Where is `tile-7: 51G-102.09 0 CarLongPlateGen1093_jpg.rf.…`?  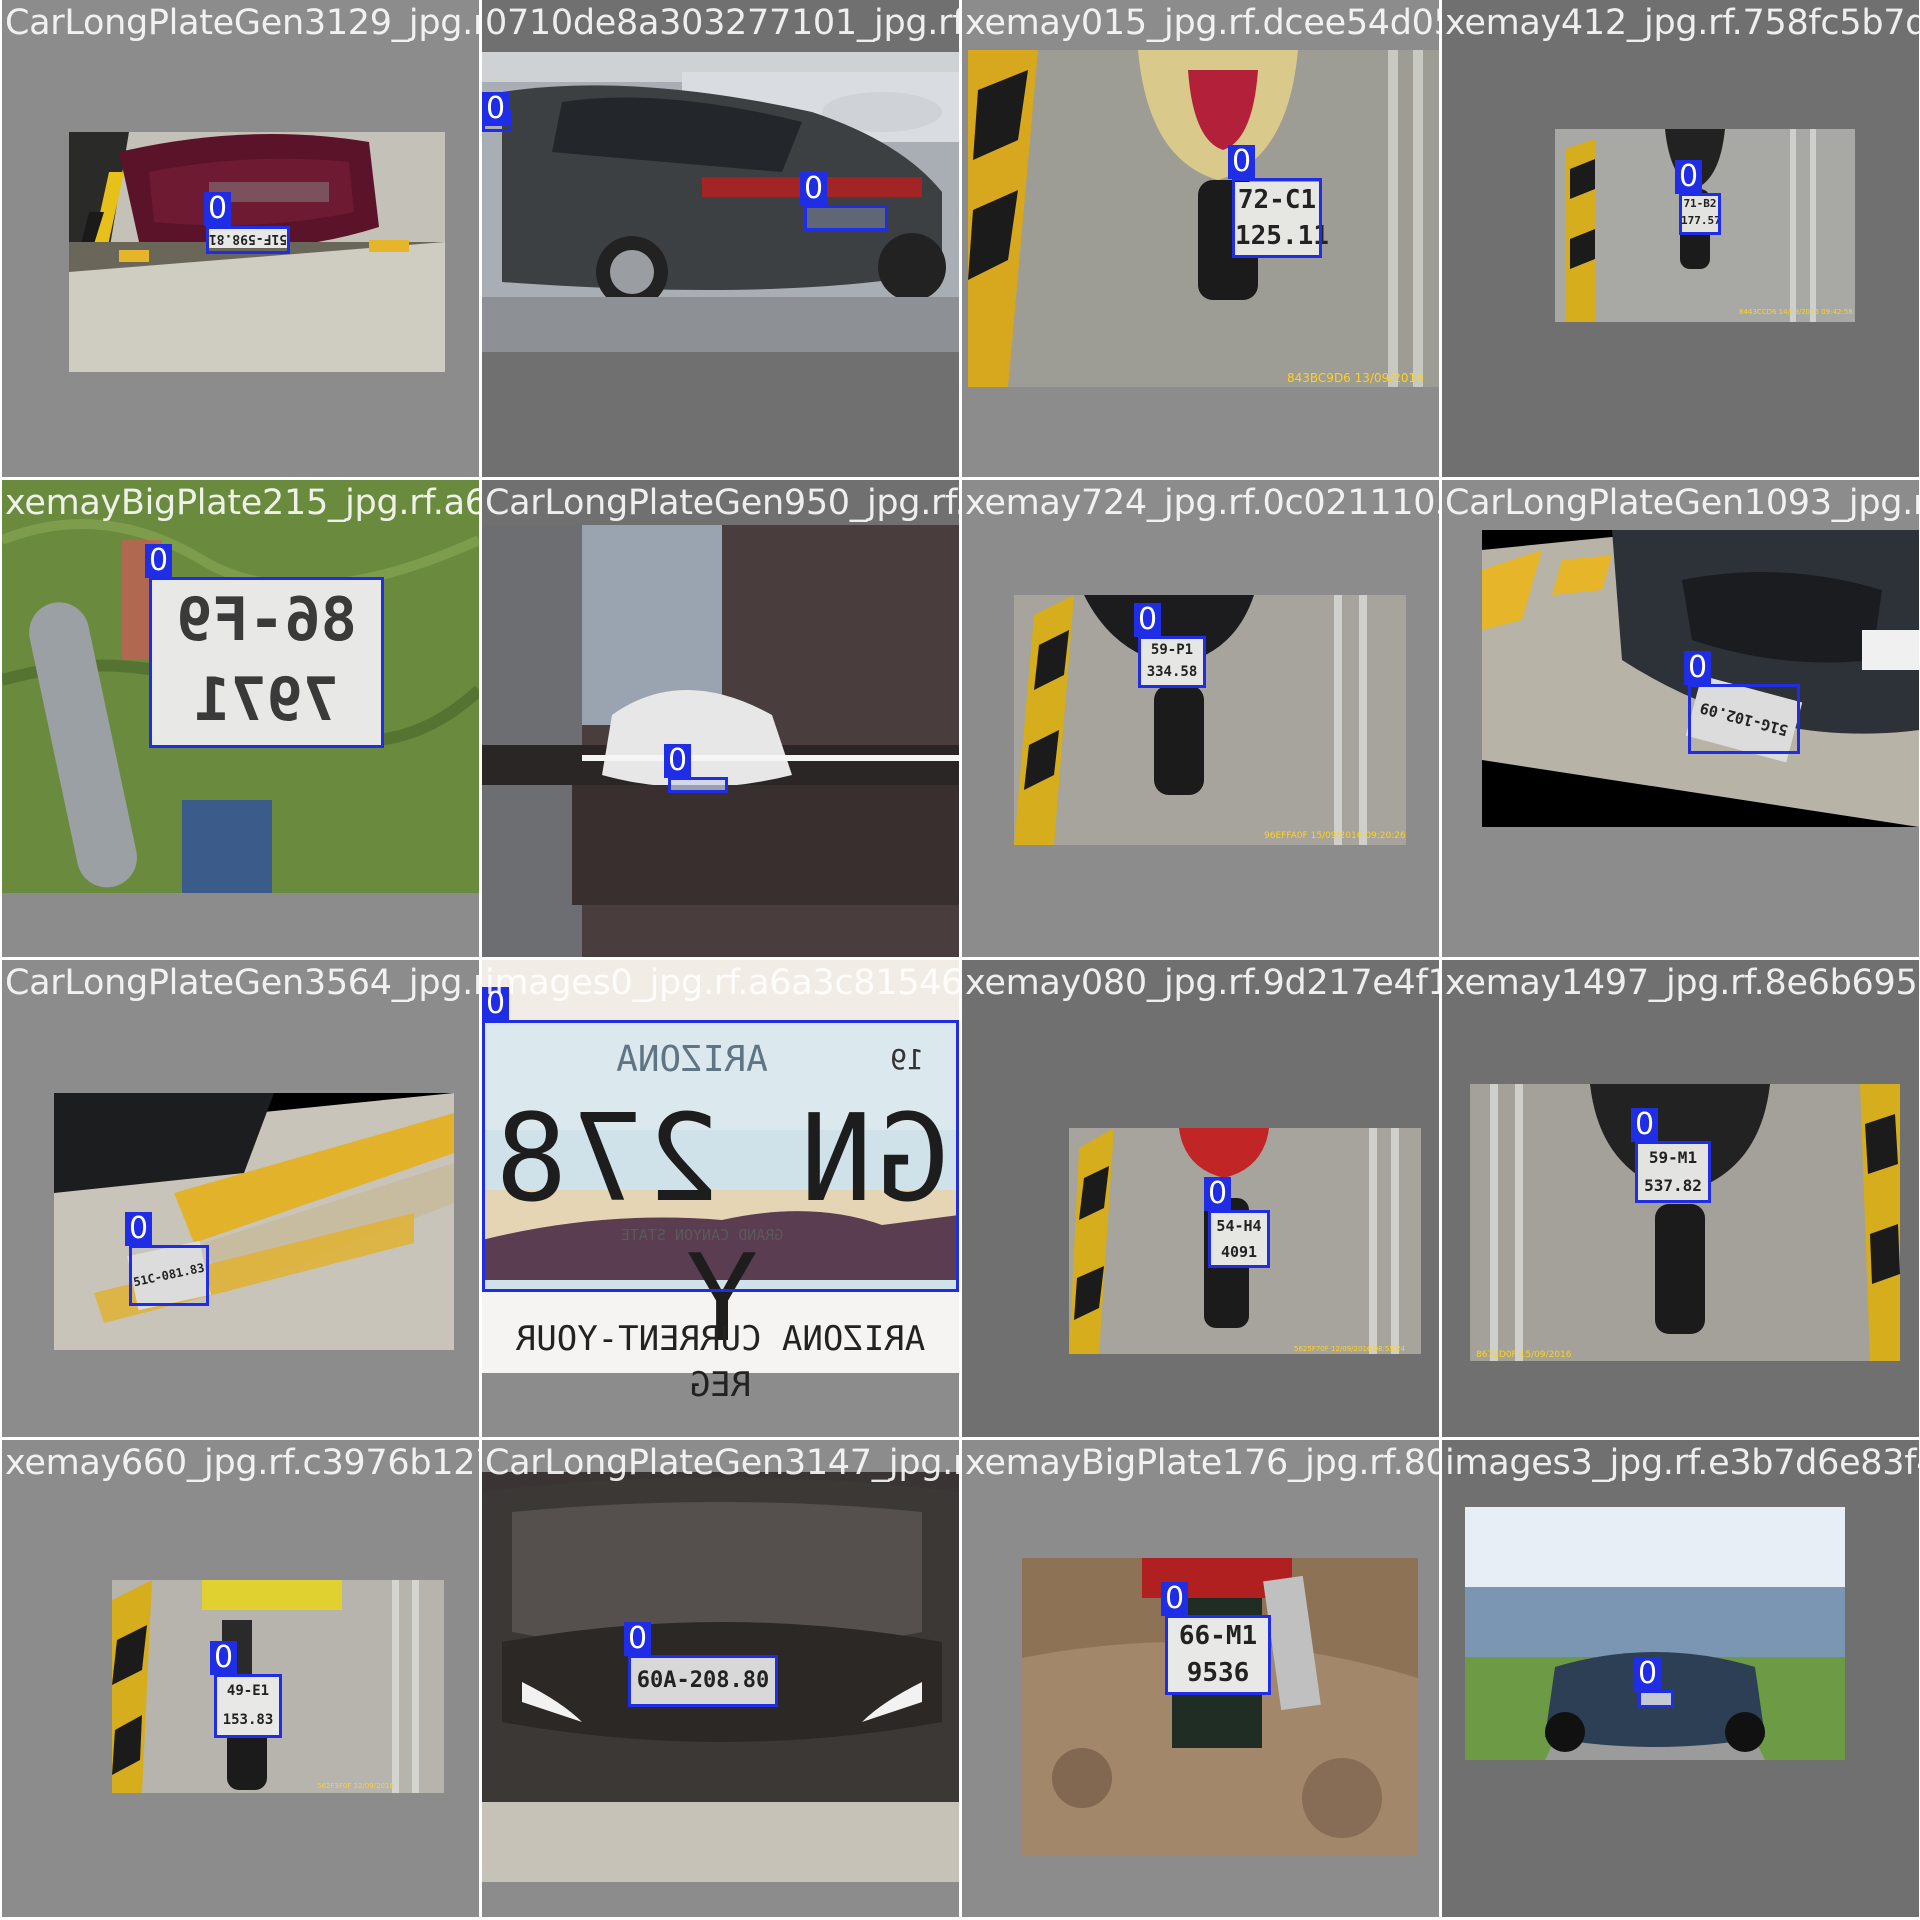
tile-7: 51G-102.09 0 CarLongPlateGen1093_jpg.rf.… is located at coordinates (1680, 718).